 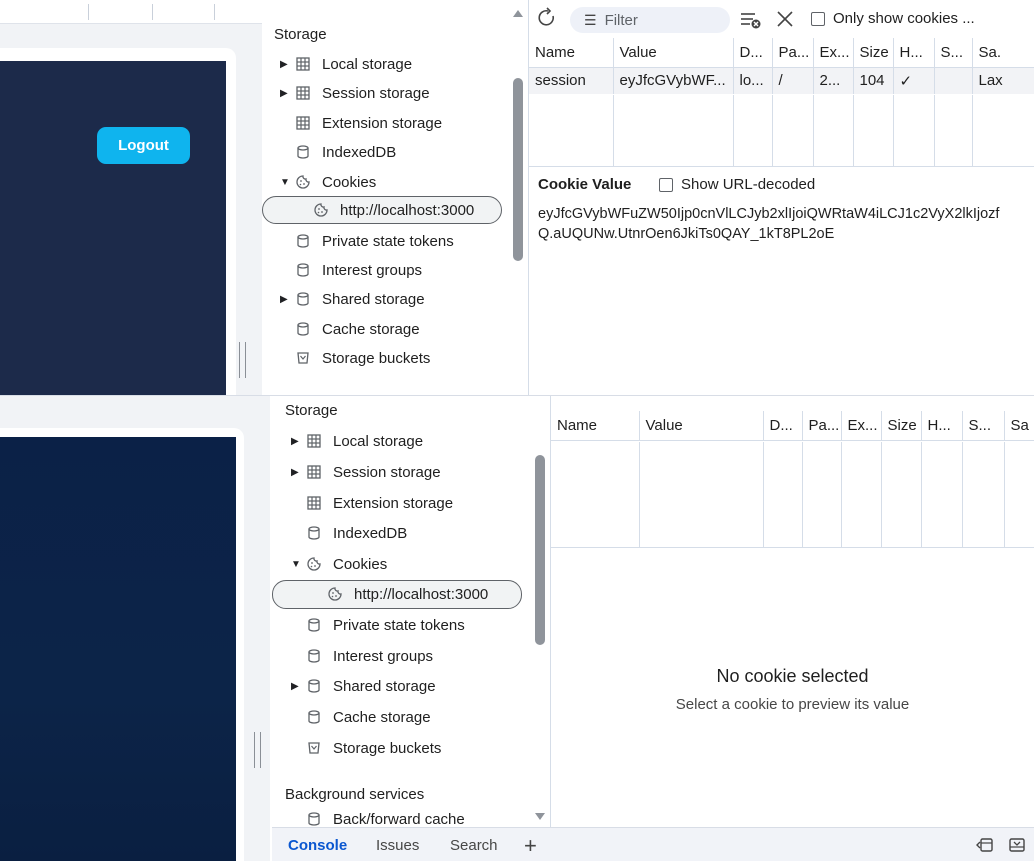 I want to click on logout-button: Logout, so click(x=143, y=145).